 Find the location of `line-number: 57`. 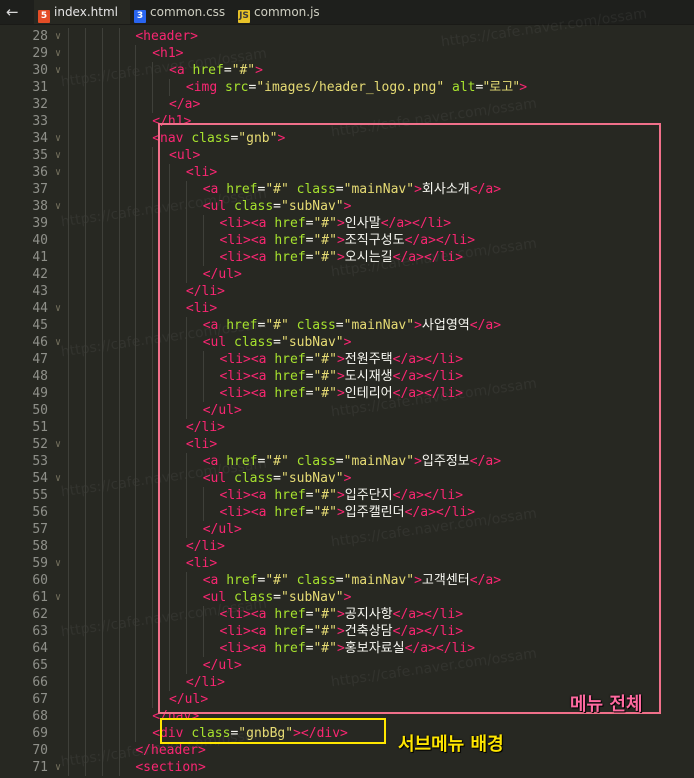

line-number: 57 is located at coordinates (40, 529).